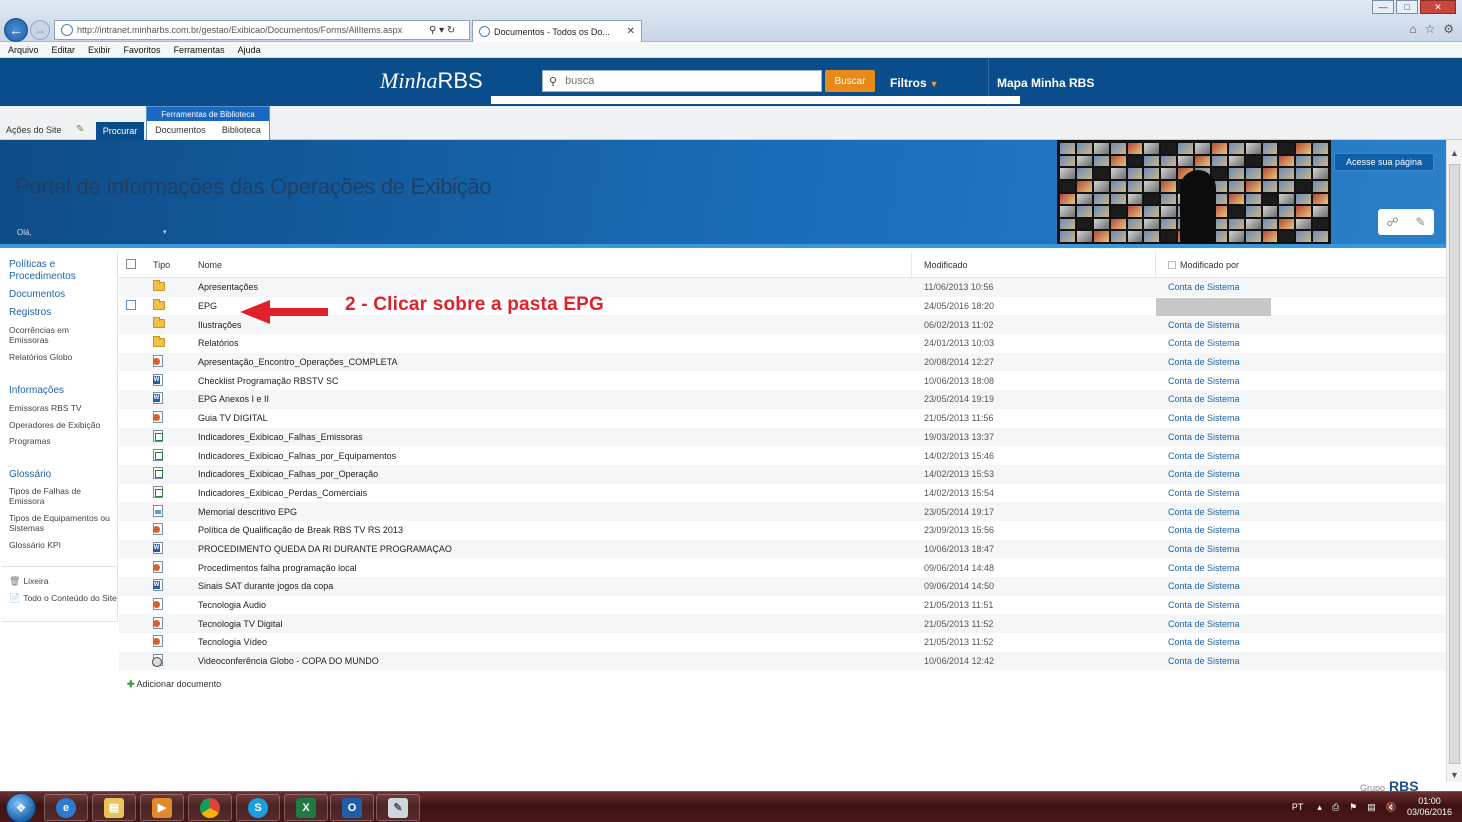 The image size is (1462, 822). What do you see at coordinates (288, 661) in the screenshot?
I see `row-name: Videoconferência Globo - COPA DO MUNDO` at bounding box center [288, 661].